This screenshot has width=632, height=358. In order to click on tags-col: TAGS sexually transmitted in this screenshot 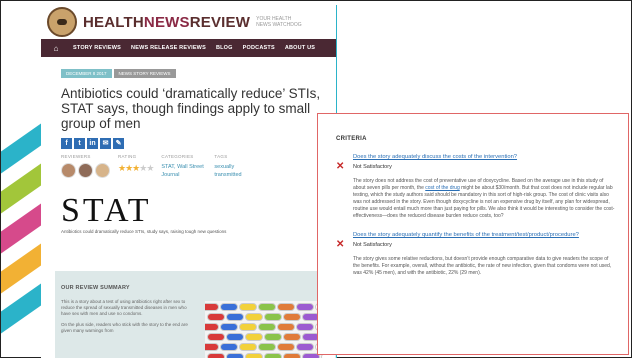, I will do `click(236, 166)`.